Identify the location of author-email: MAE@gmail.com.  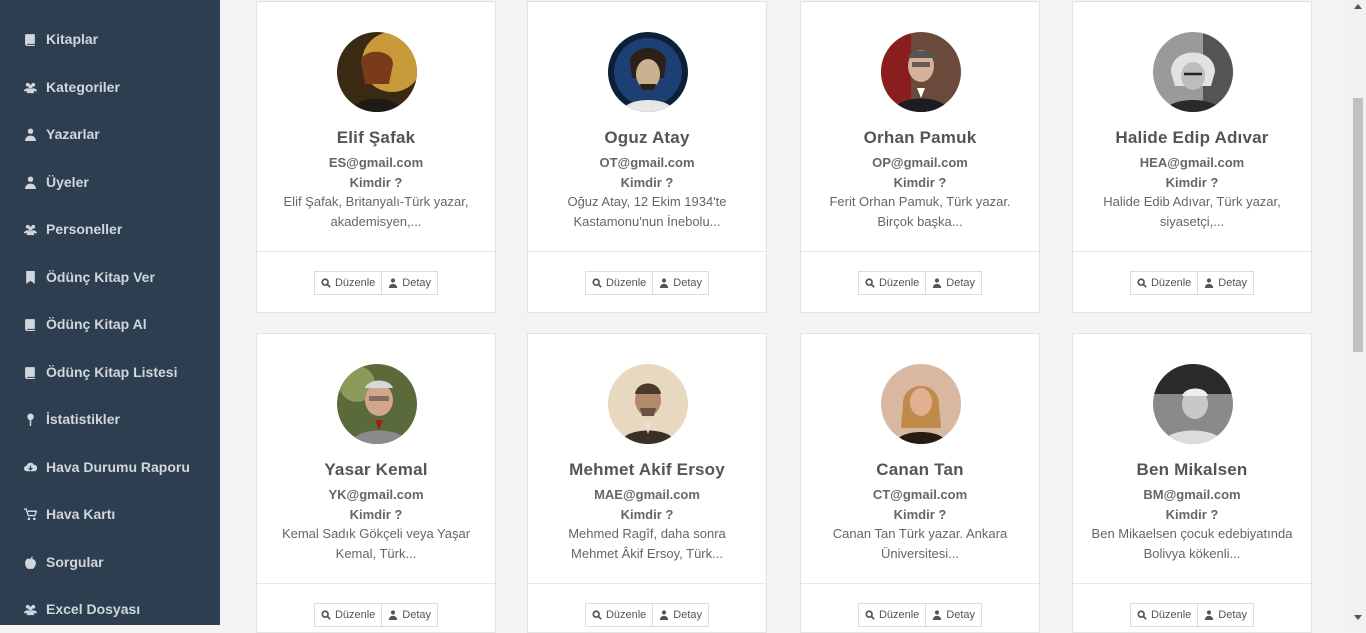
(647, 494).